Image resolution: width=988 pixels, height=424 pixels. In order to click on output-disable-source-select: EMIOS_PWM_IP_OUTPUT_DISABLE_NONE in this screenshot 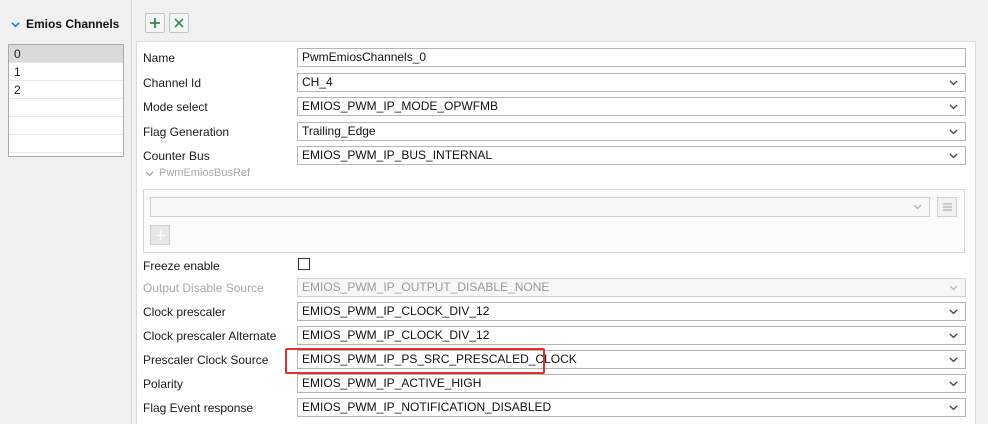, I will do `click(631, 287)`.